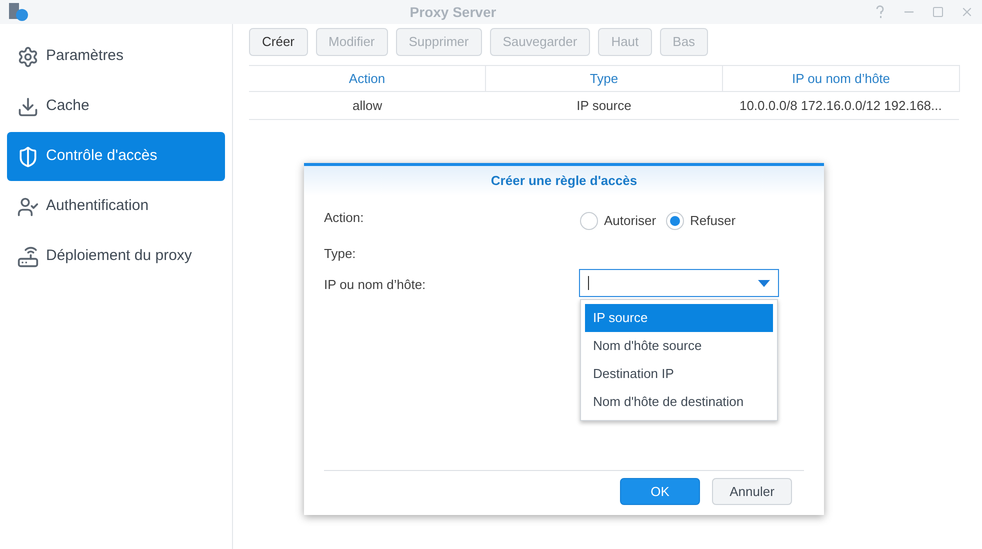 The height and width of the screenshot is (549, 982). What do you see at coordinates (752, 491) in the screenshot?
I see `cancel-button: Annuler` at bounding box center [752, 491].